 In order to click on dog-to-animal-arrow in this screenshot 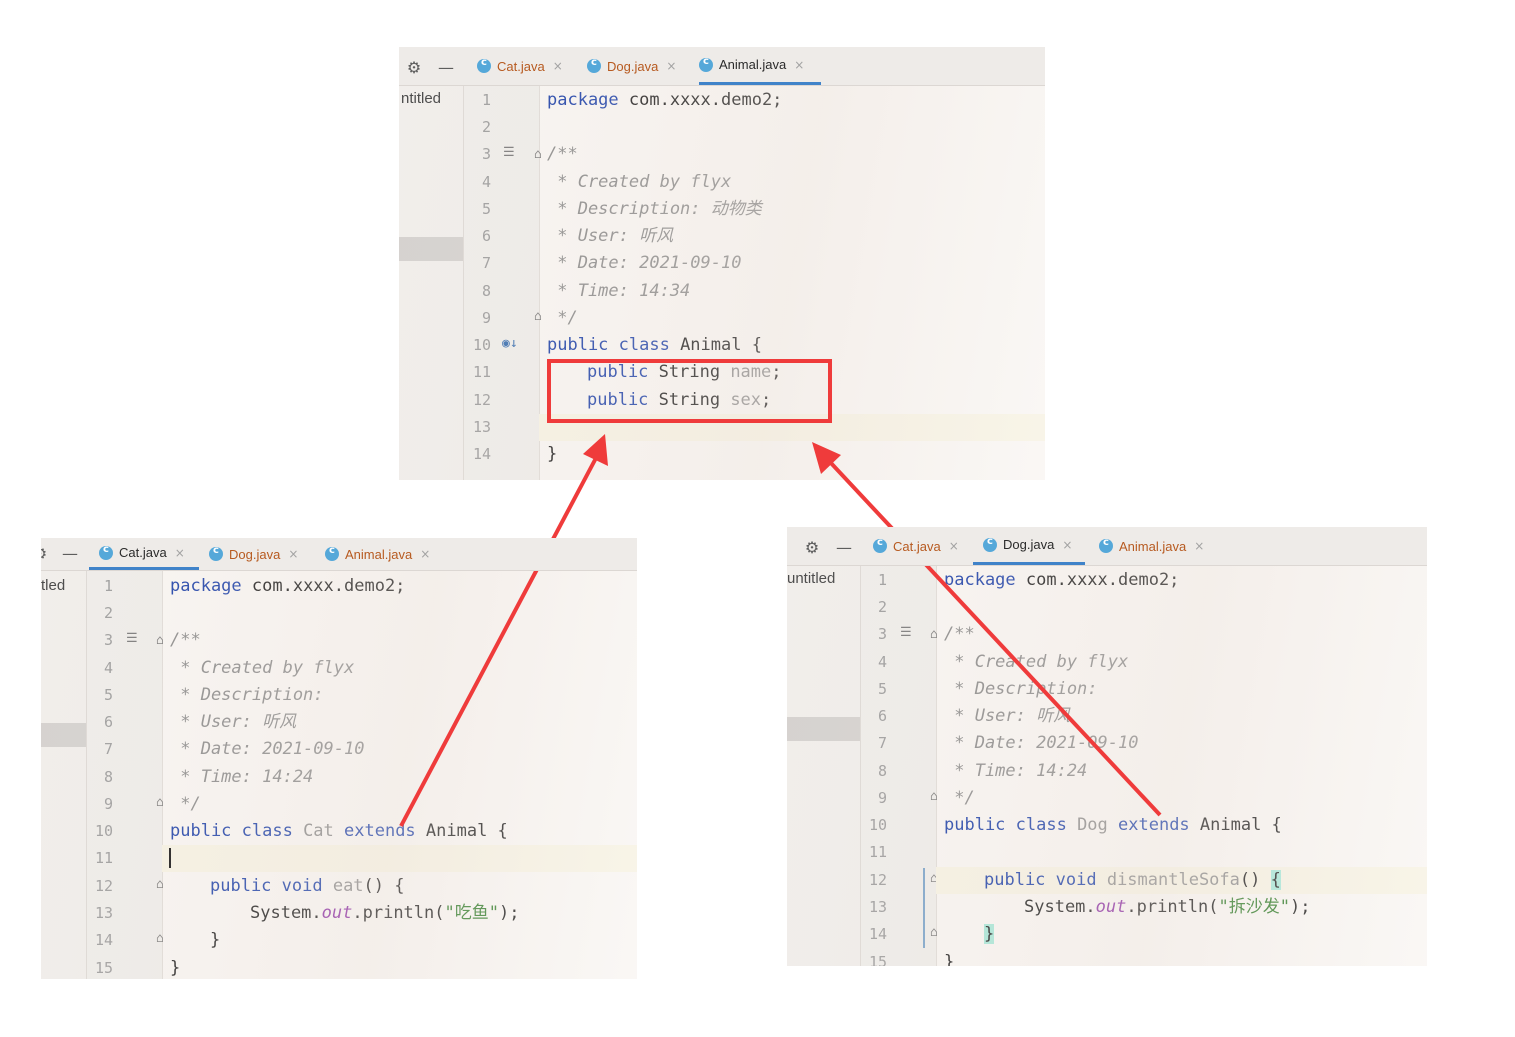, I will do `click(995, 638)`.